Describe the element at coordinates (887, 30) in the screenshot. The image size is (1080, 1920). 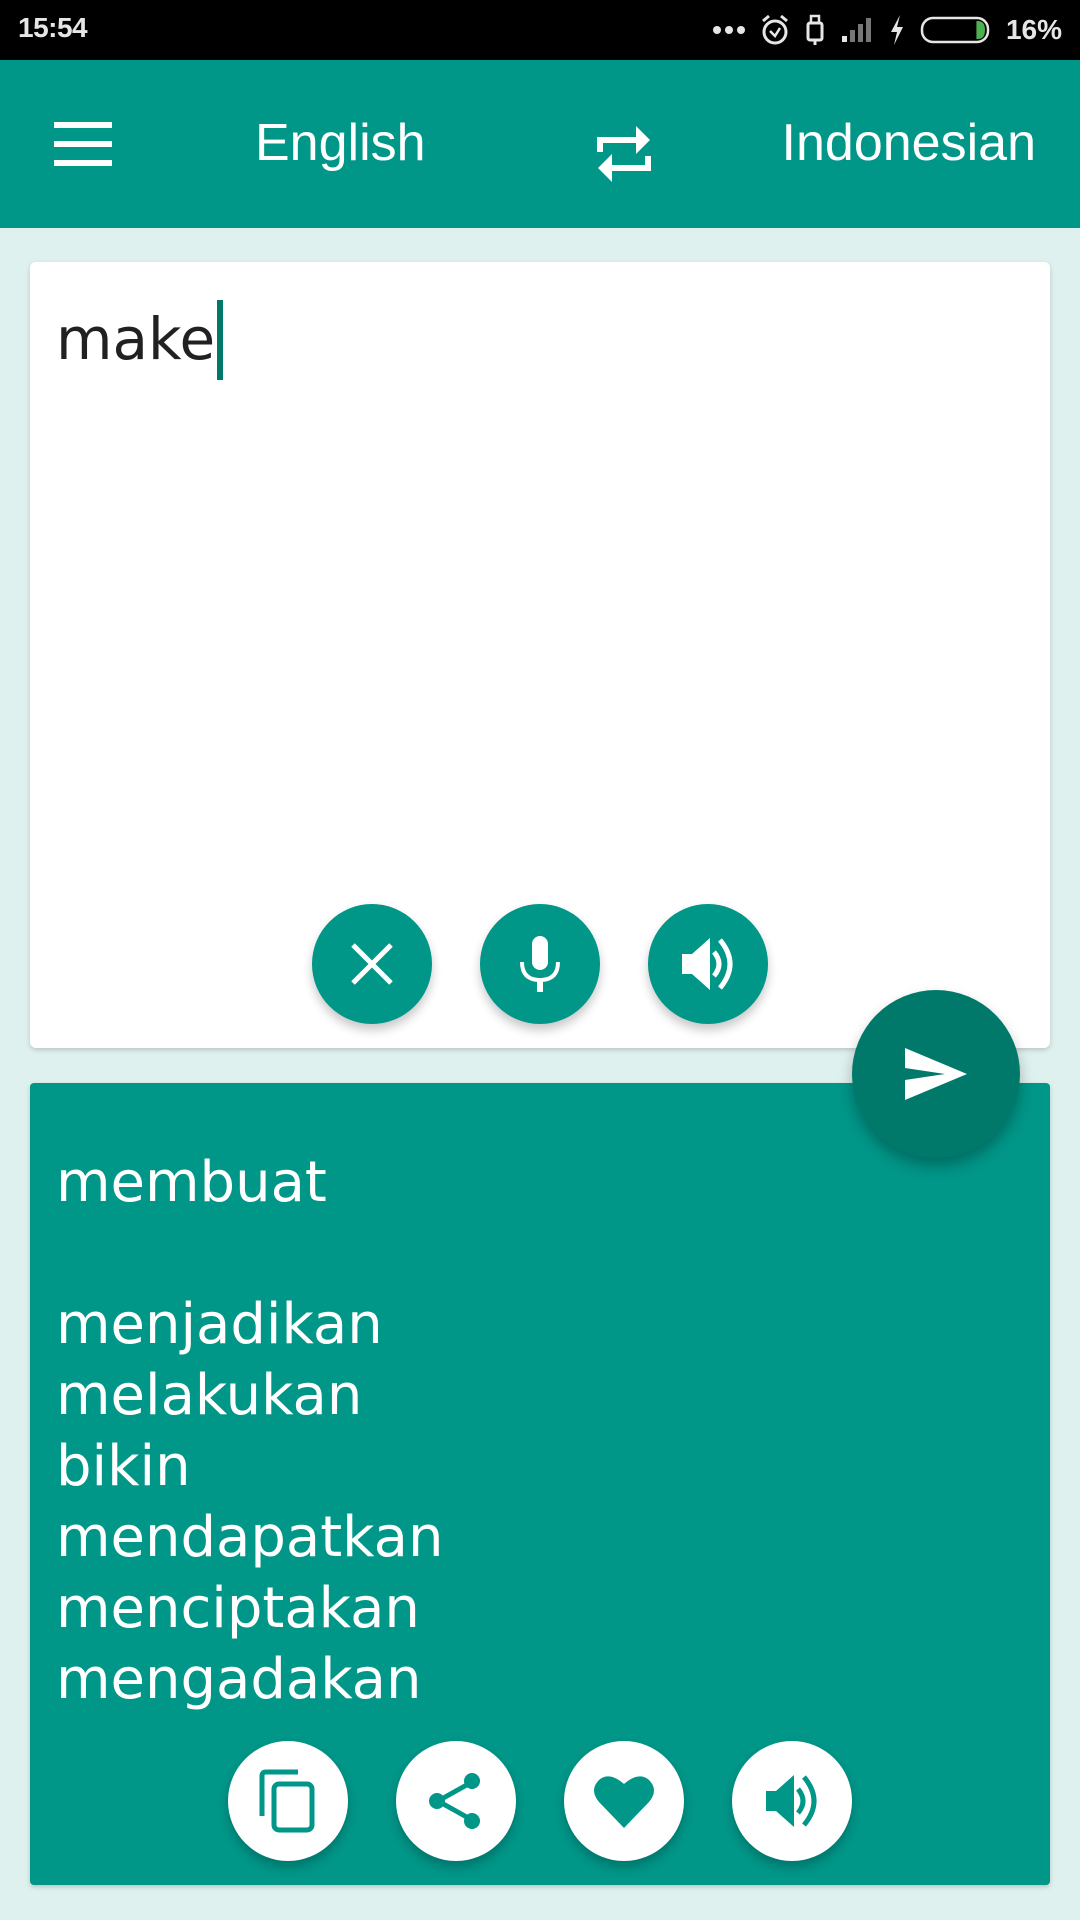
I see `status-icons: 16%` at that location.